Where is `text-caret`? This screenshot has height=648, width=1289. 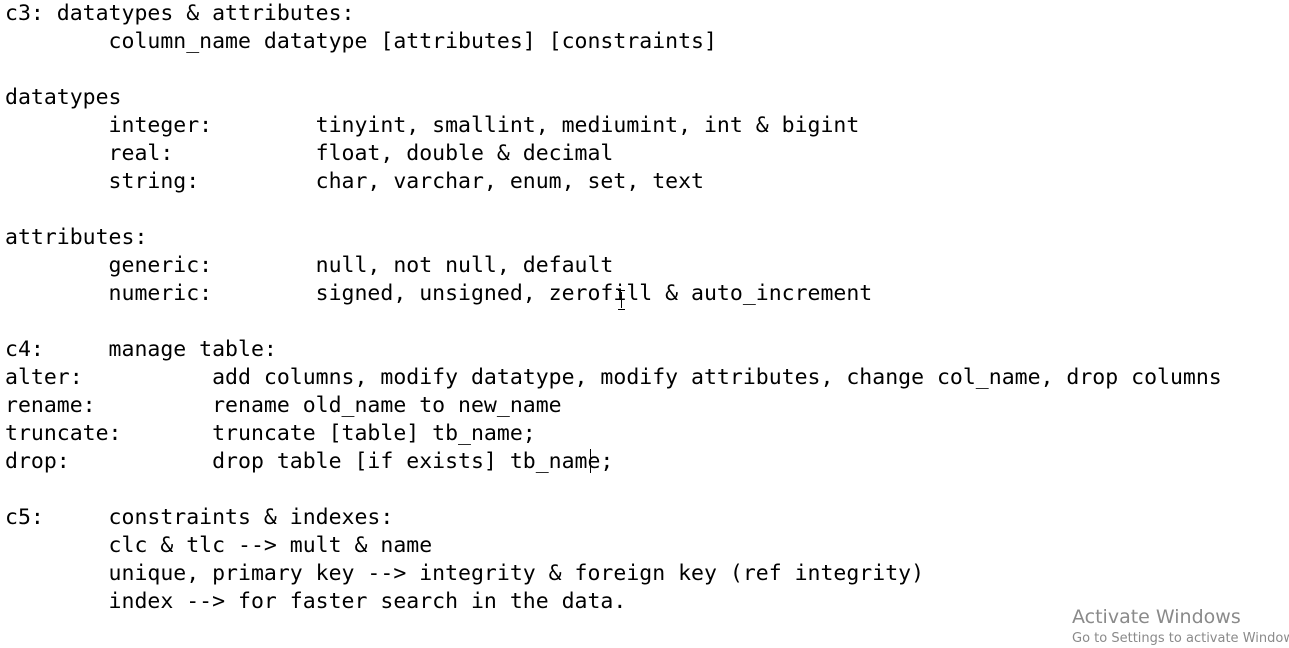
text-caret is located at coordinates (590, 461).